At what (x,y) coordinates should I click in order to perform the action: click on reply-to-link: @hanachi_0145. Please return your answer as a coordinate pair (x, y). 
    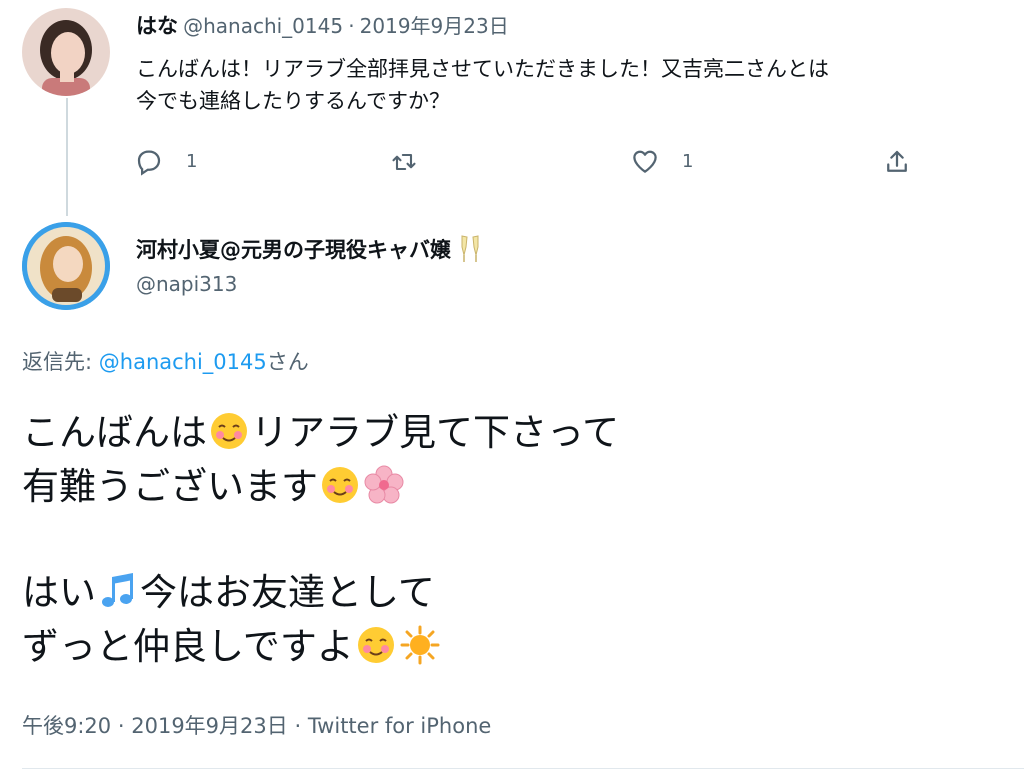
    Looking at the image, I should click on (183, 362).